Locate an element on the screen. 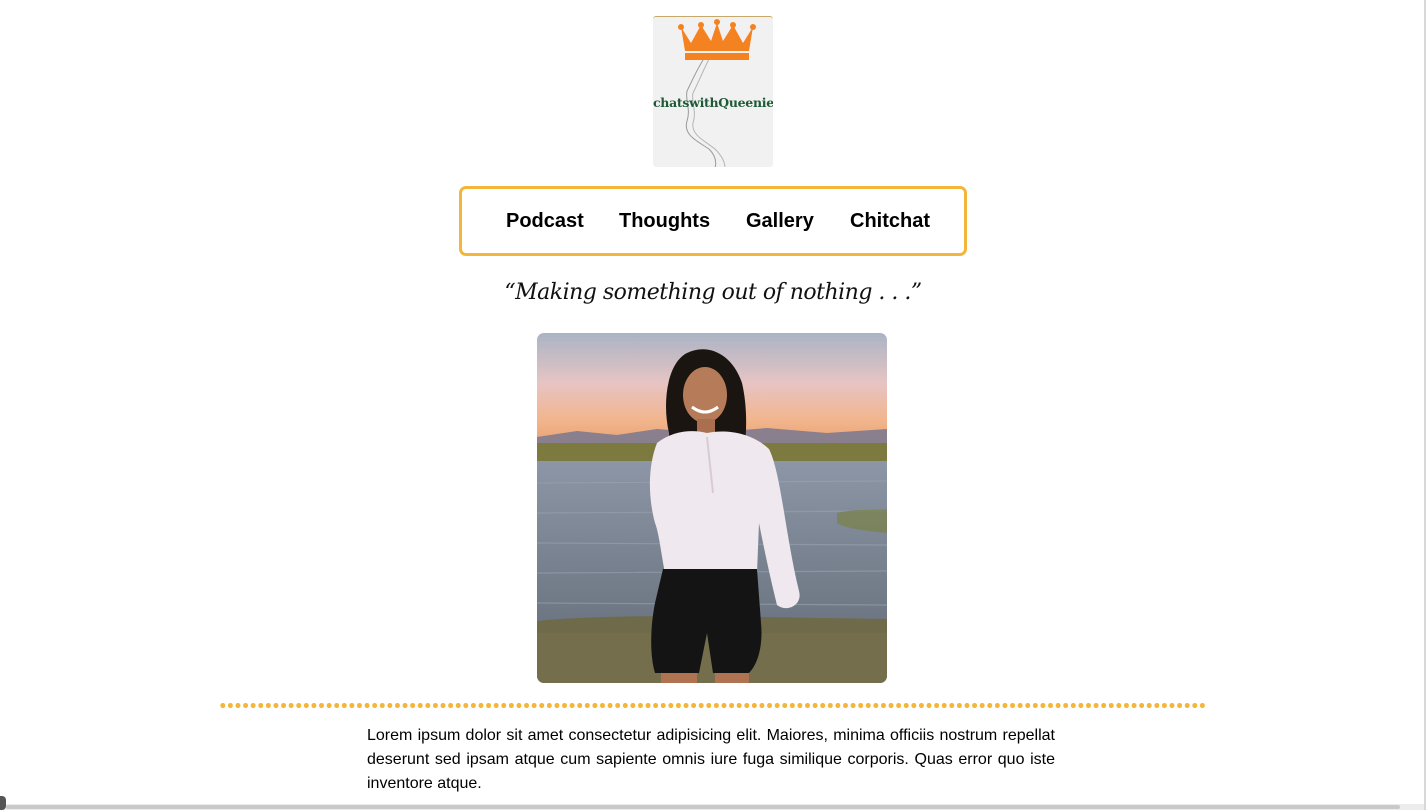  site-logo: chatswithQueenie is located at coordinates (713, 91).